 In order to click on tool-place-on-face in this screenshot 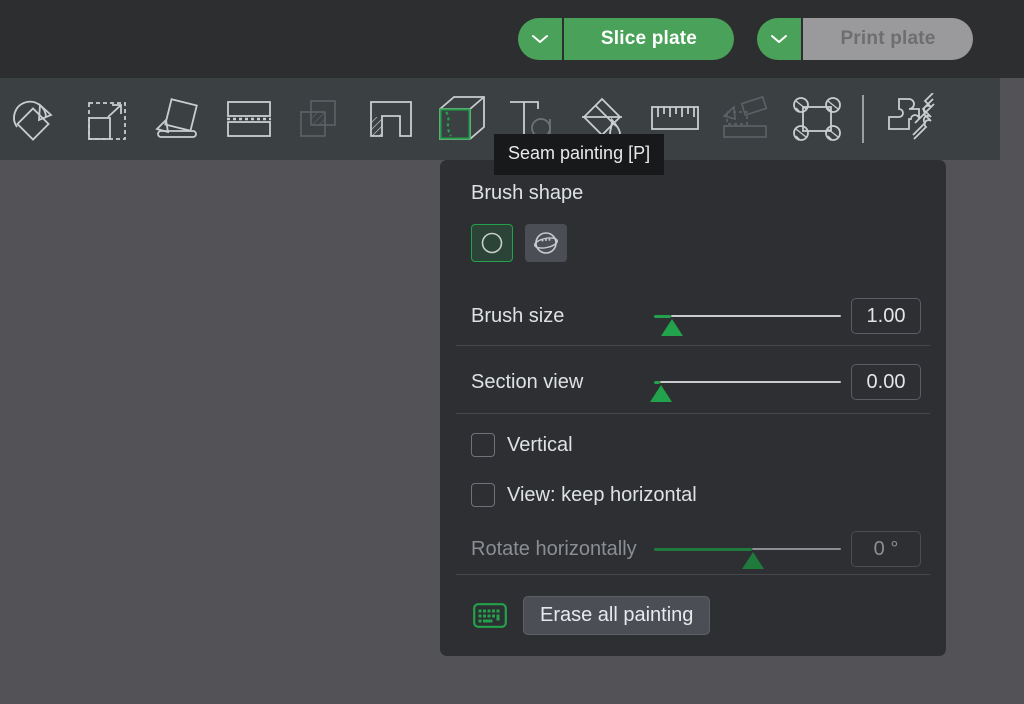, I will do `click(177, 119)`.